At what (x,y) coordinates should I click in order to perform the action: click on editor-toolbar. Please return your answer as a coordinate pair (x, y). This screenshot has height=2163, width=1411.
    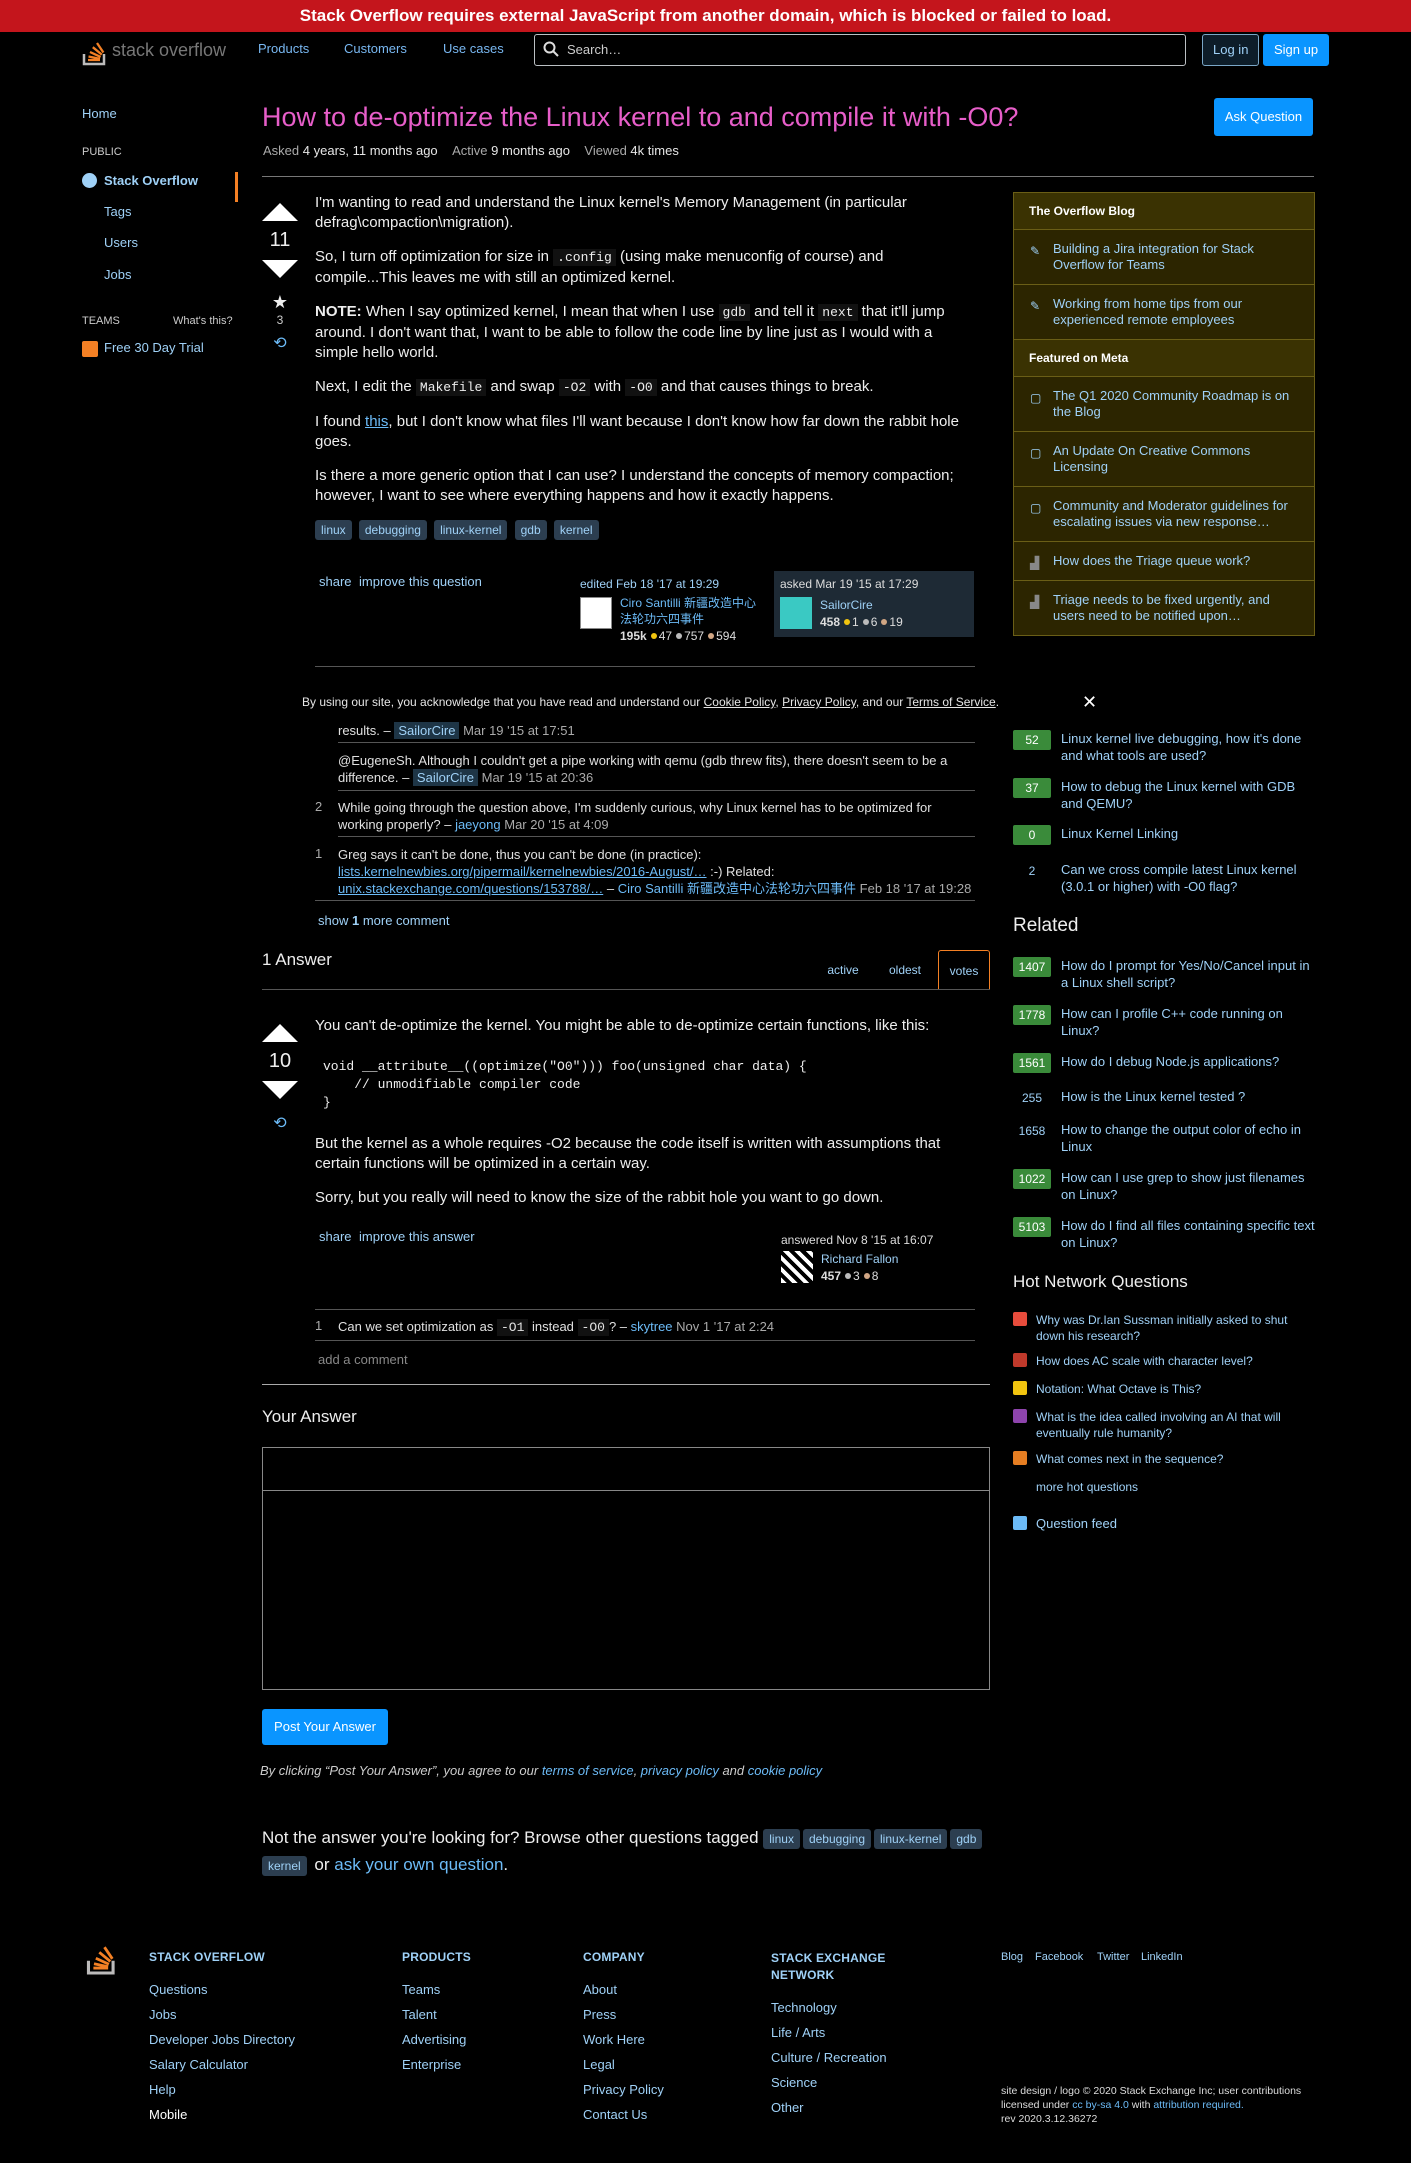
    Looking at the image, I should click on (626, 1469).